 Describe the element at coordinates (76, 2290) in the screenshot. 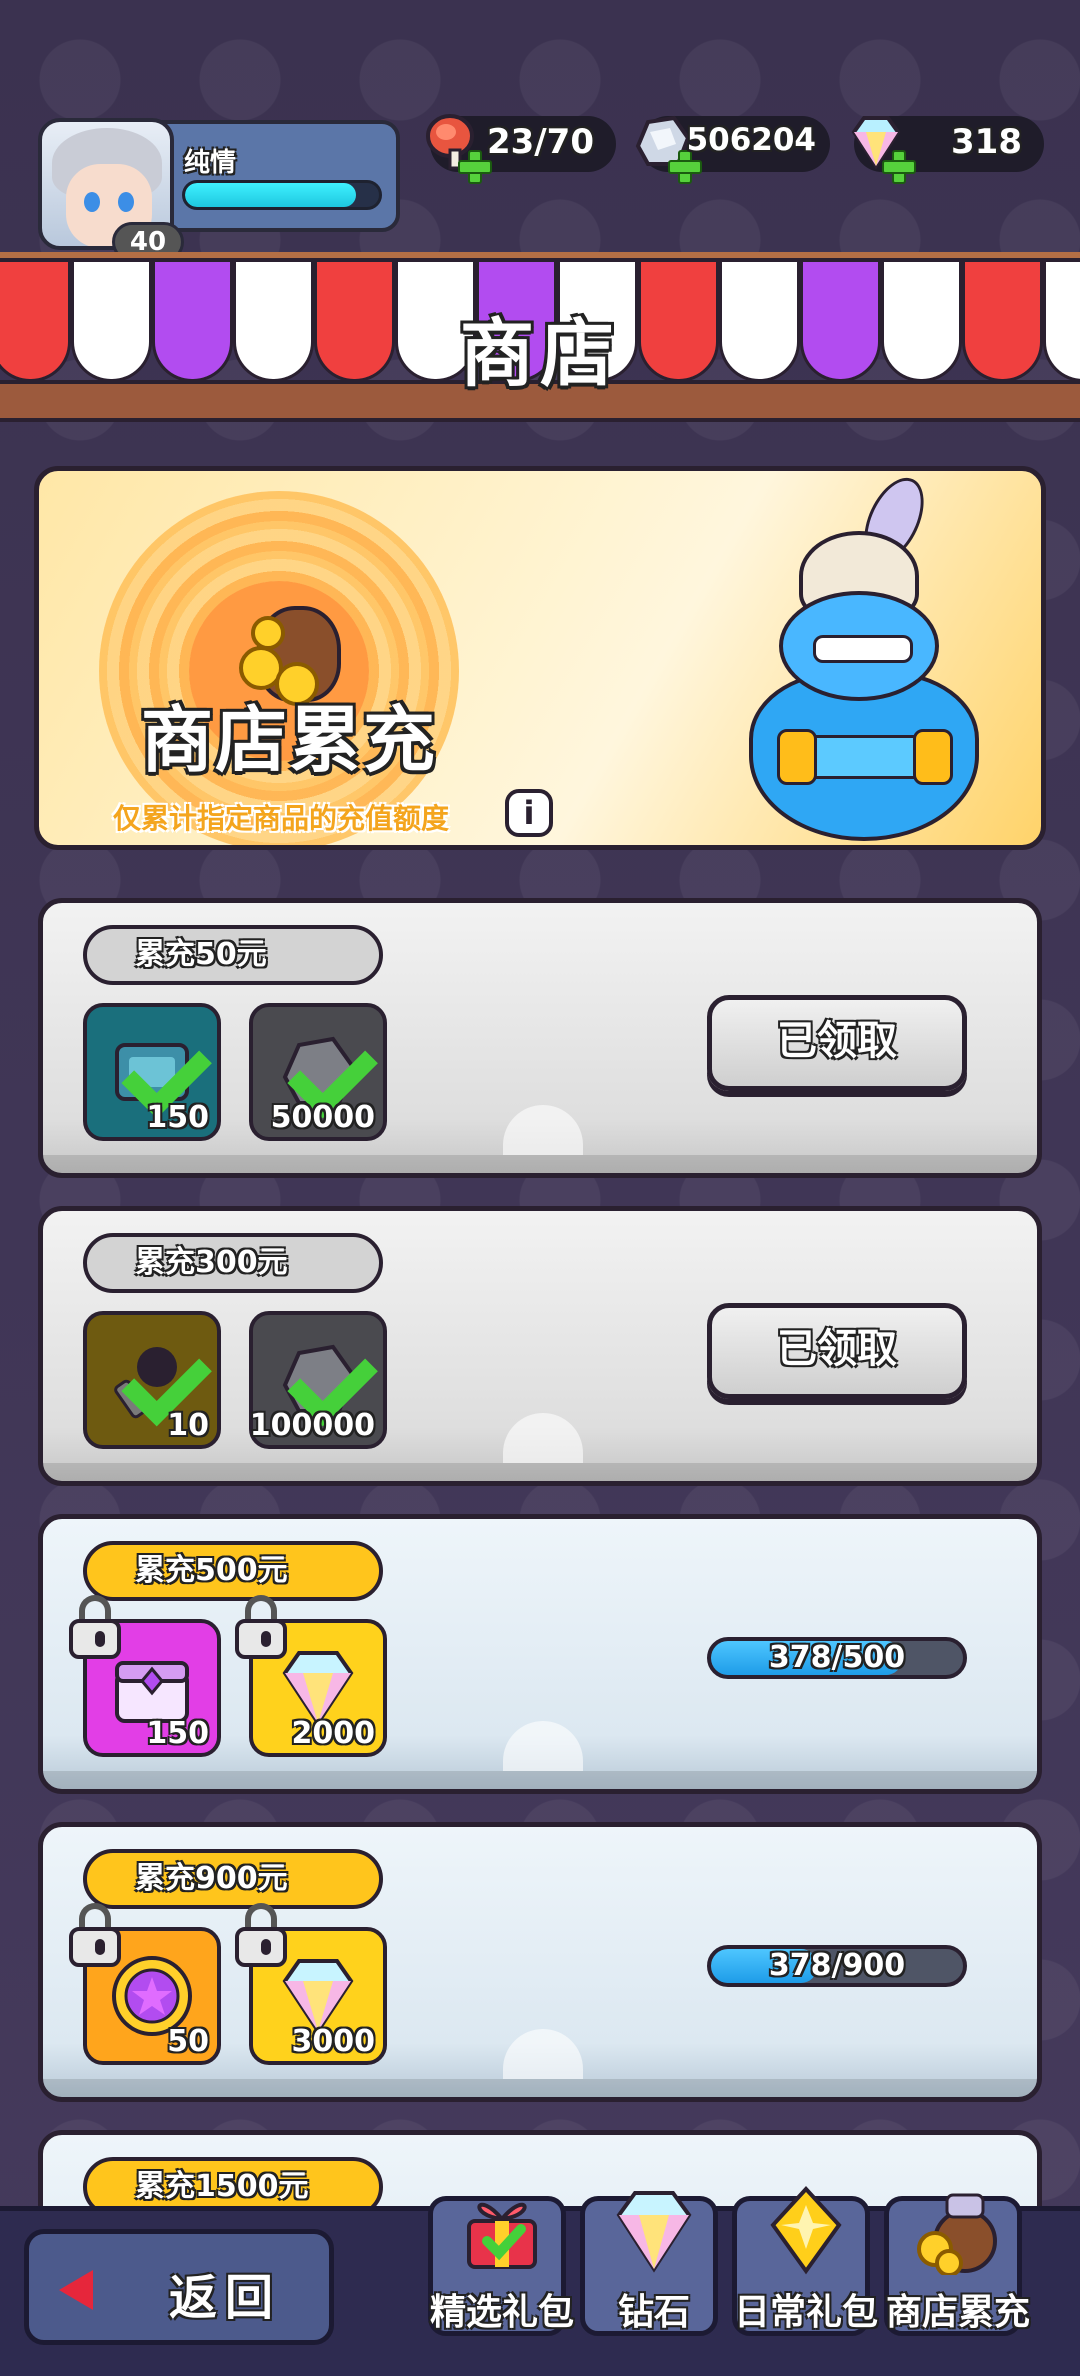

I see `back-arrow-icon` at that location.